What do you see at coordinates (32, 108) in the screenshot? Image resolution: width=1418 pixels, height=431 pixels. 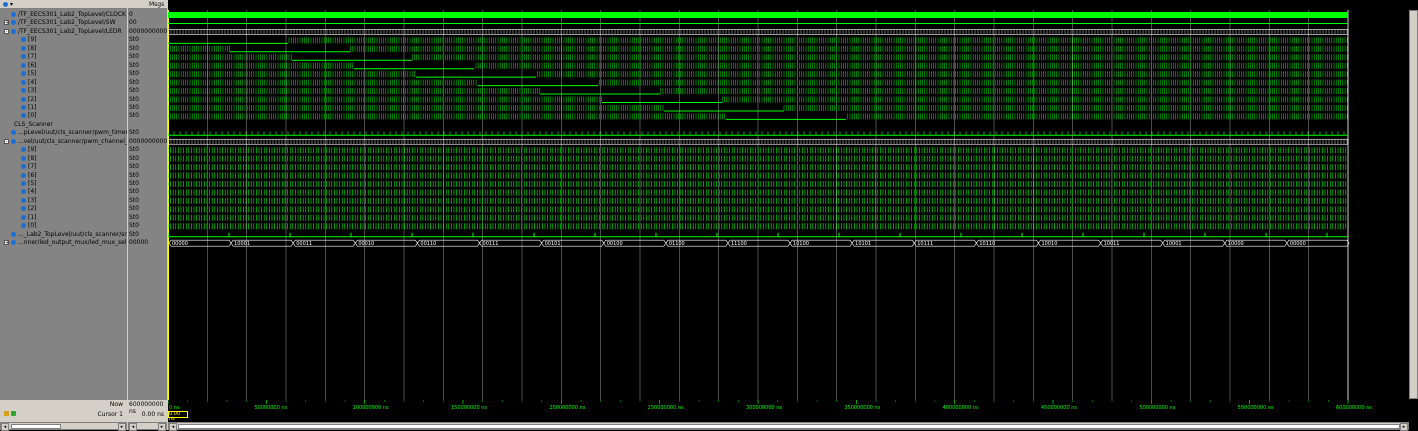 I see `signal-name: [1]` at bounding box center [32, 108].